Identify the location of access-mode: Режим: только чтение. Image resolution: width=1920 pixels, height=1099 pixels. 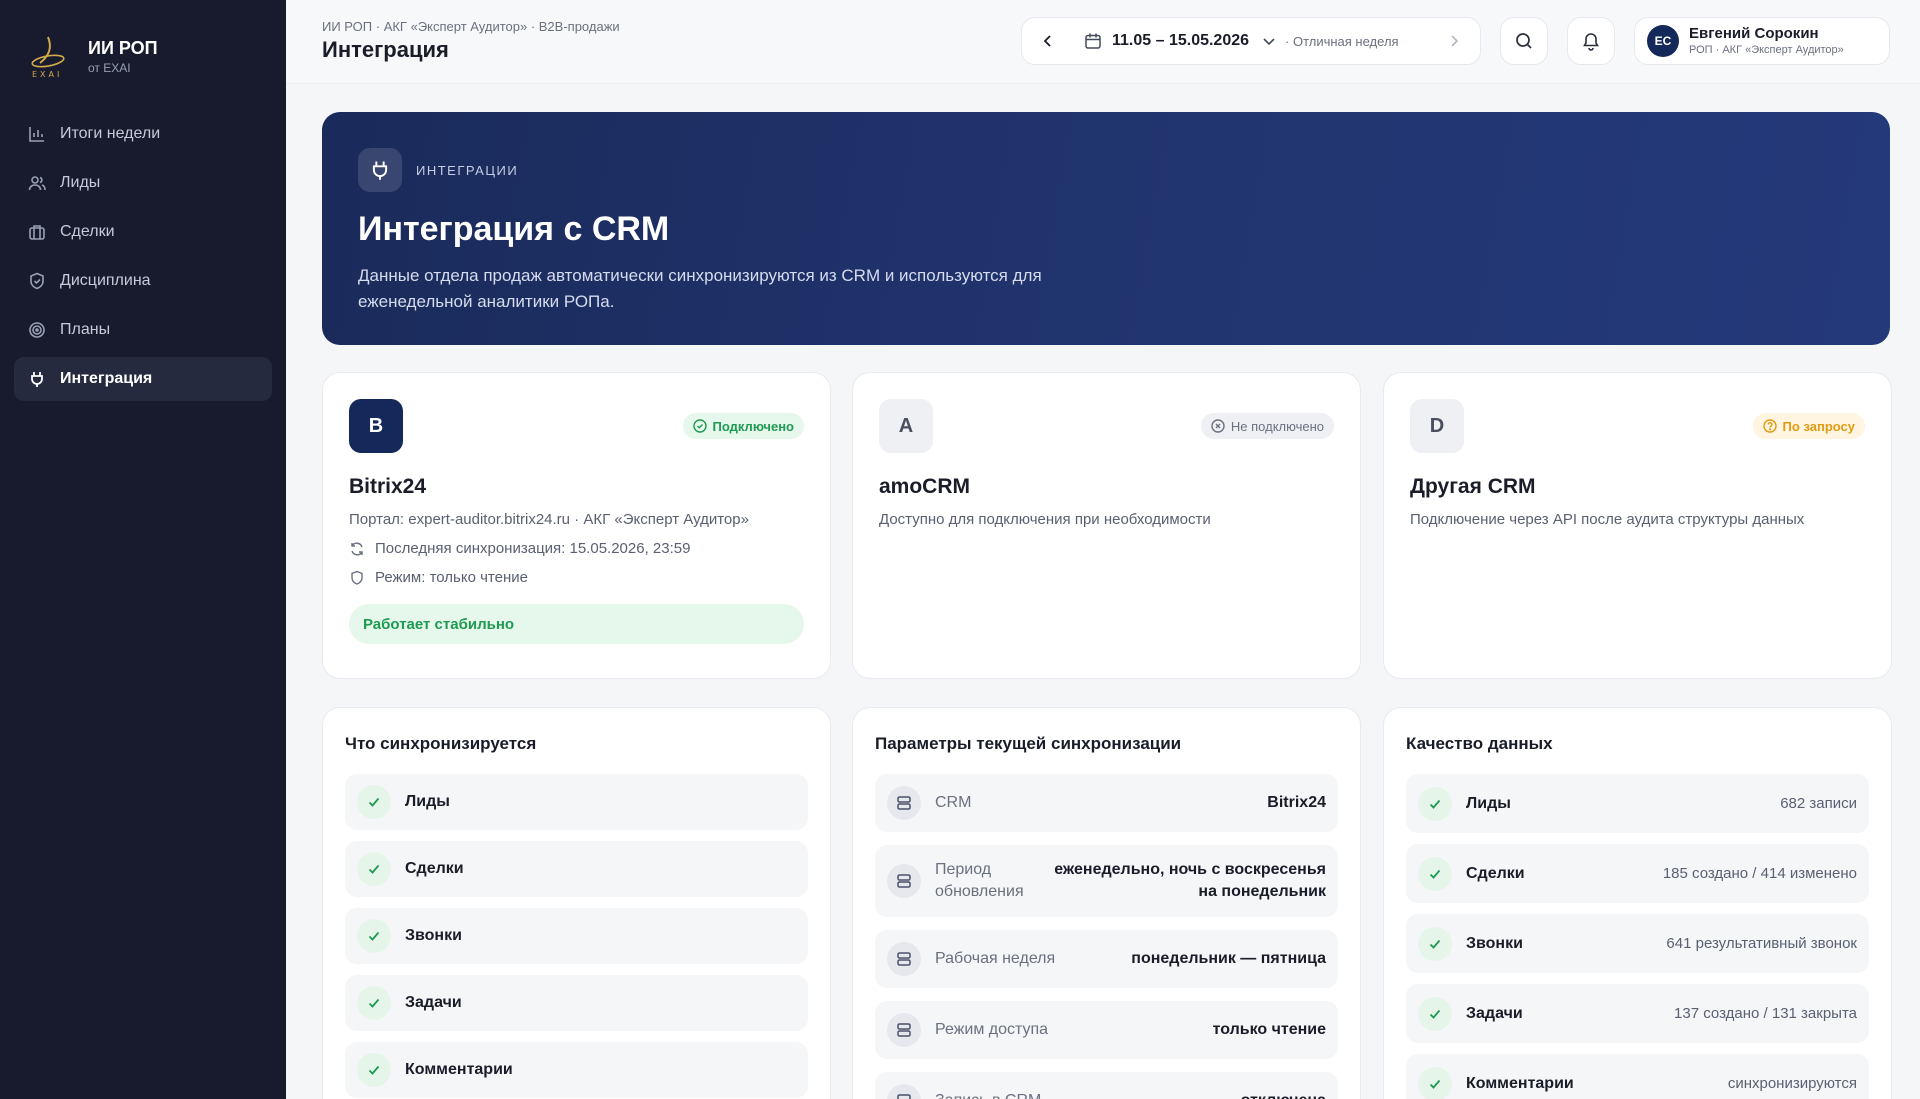
(576, 577).